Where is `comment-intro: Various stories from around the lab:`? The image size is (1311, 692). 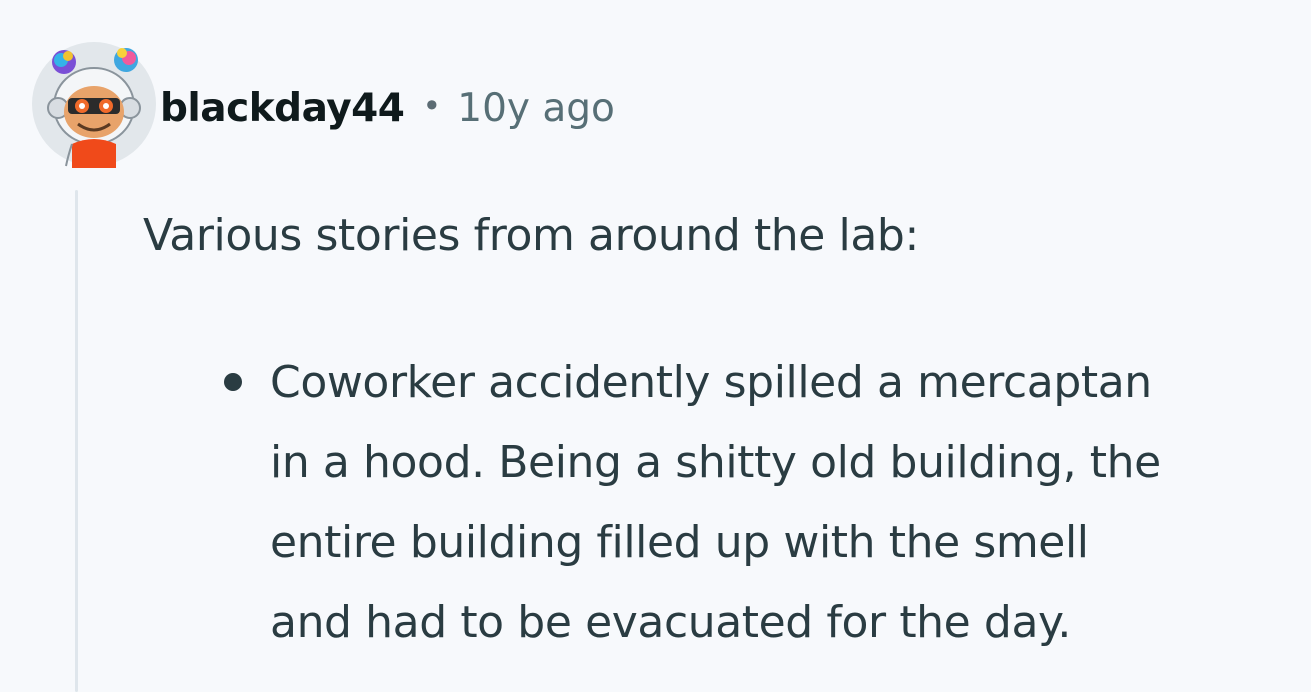
comment-intro: Various stories from around the lab: is located at coordinates (531, 235).